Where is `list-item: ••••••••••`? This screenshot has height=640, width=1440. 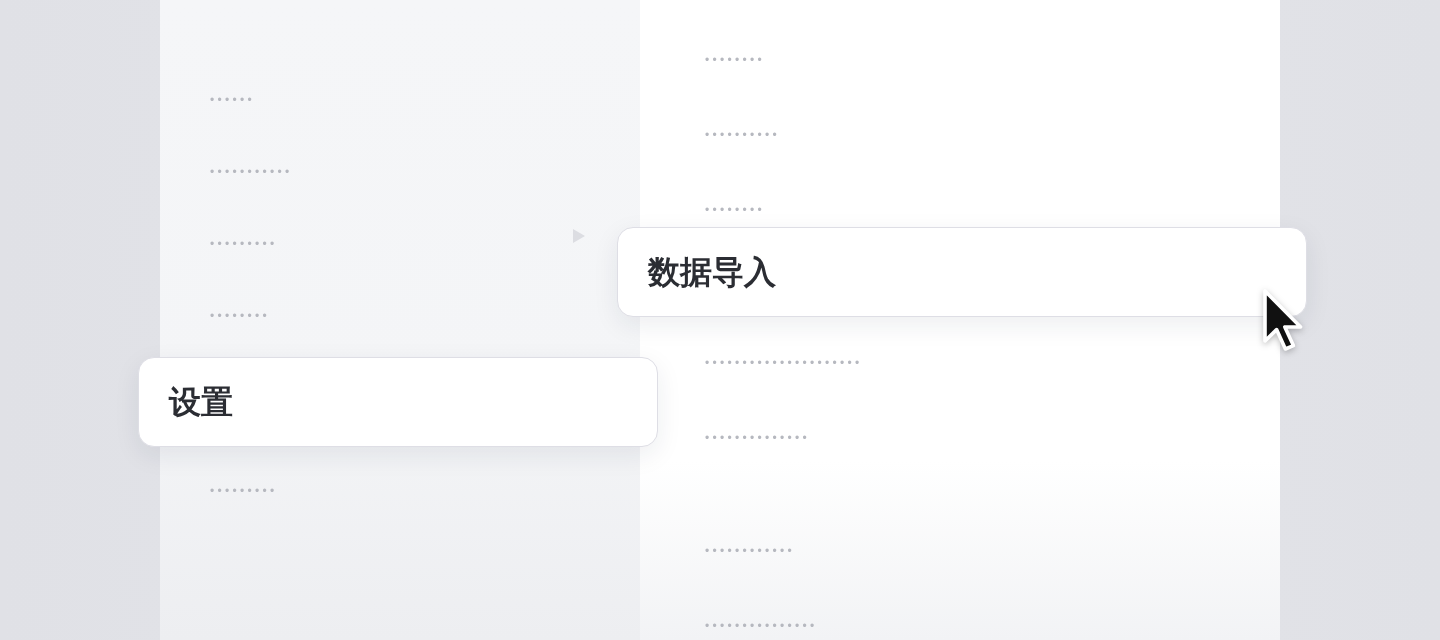 list-item: •••••••••• is located at coordinates (742, 134).